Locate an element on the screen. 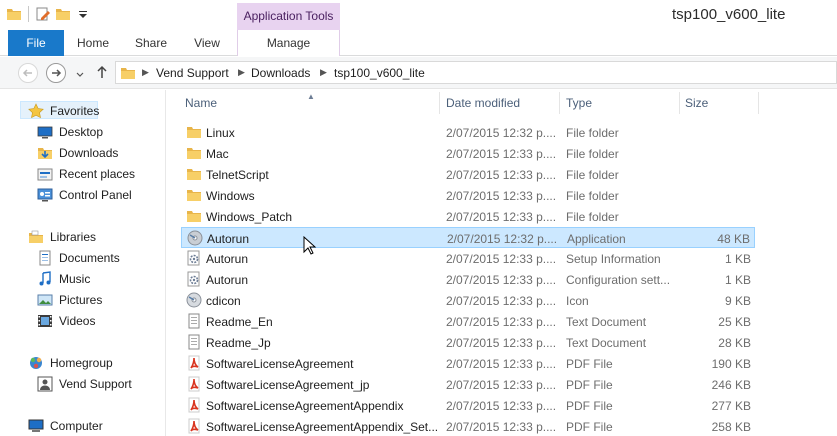  forward-button is located at coordinates (56, 73).